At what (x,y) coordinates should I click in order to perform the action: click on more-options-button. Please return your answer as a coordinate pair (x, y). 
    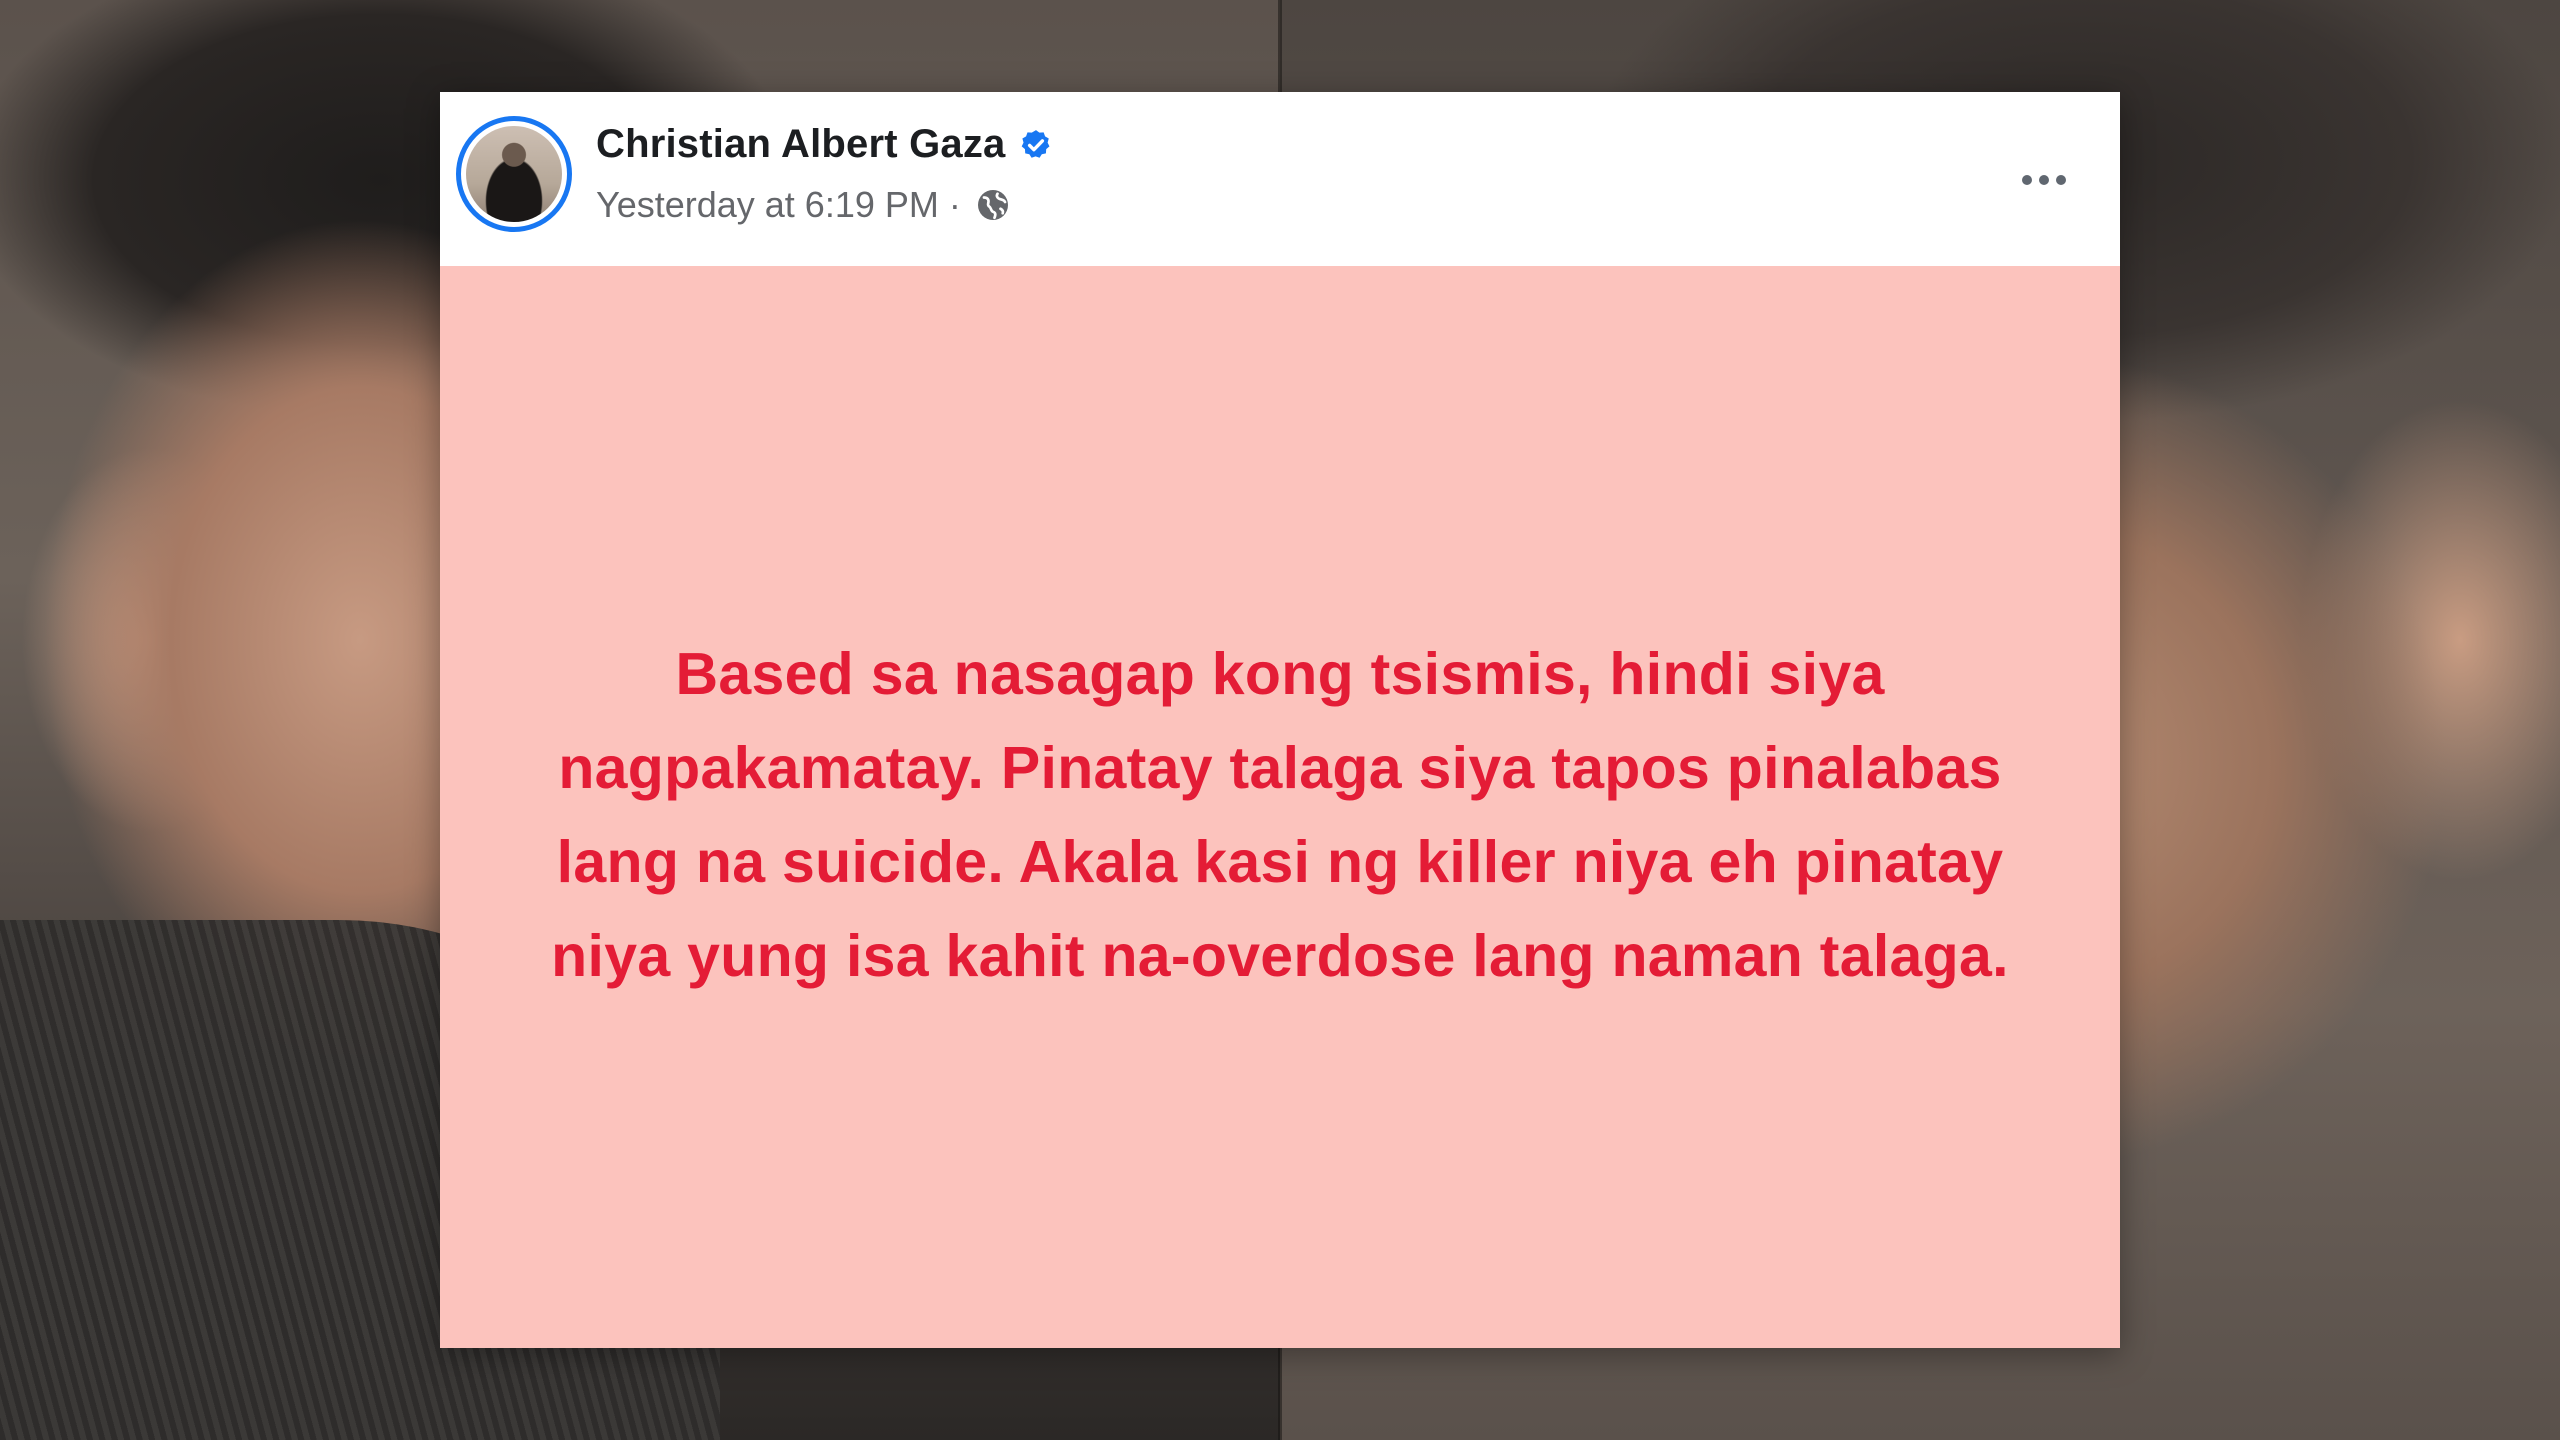
    Looking at the image, I should click on (2044, 180).